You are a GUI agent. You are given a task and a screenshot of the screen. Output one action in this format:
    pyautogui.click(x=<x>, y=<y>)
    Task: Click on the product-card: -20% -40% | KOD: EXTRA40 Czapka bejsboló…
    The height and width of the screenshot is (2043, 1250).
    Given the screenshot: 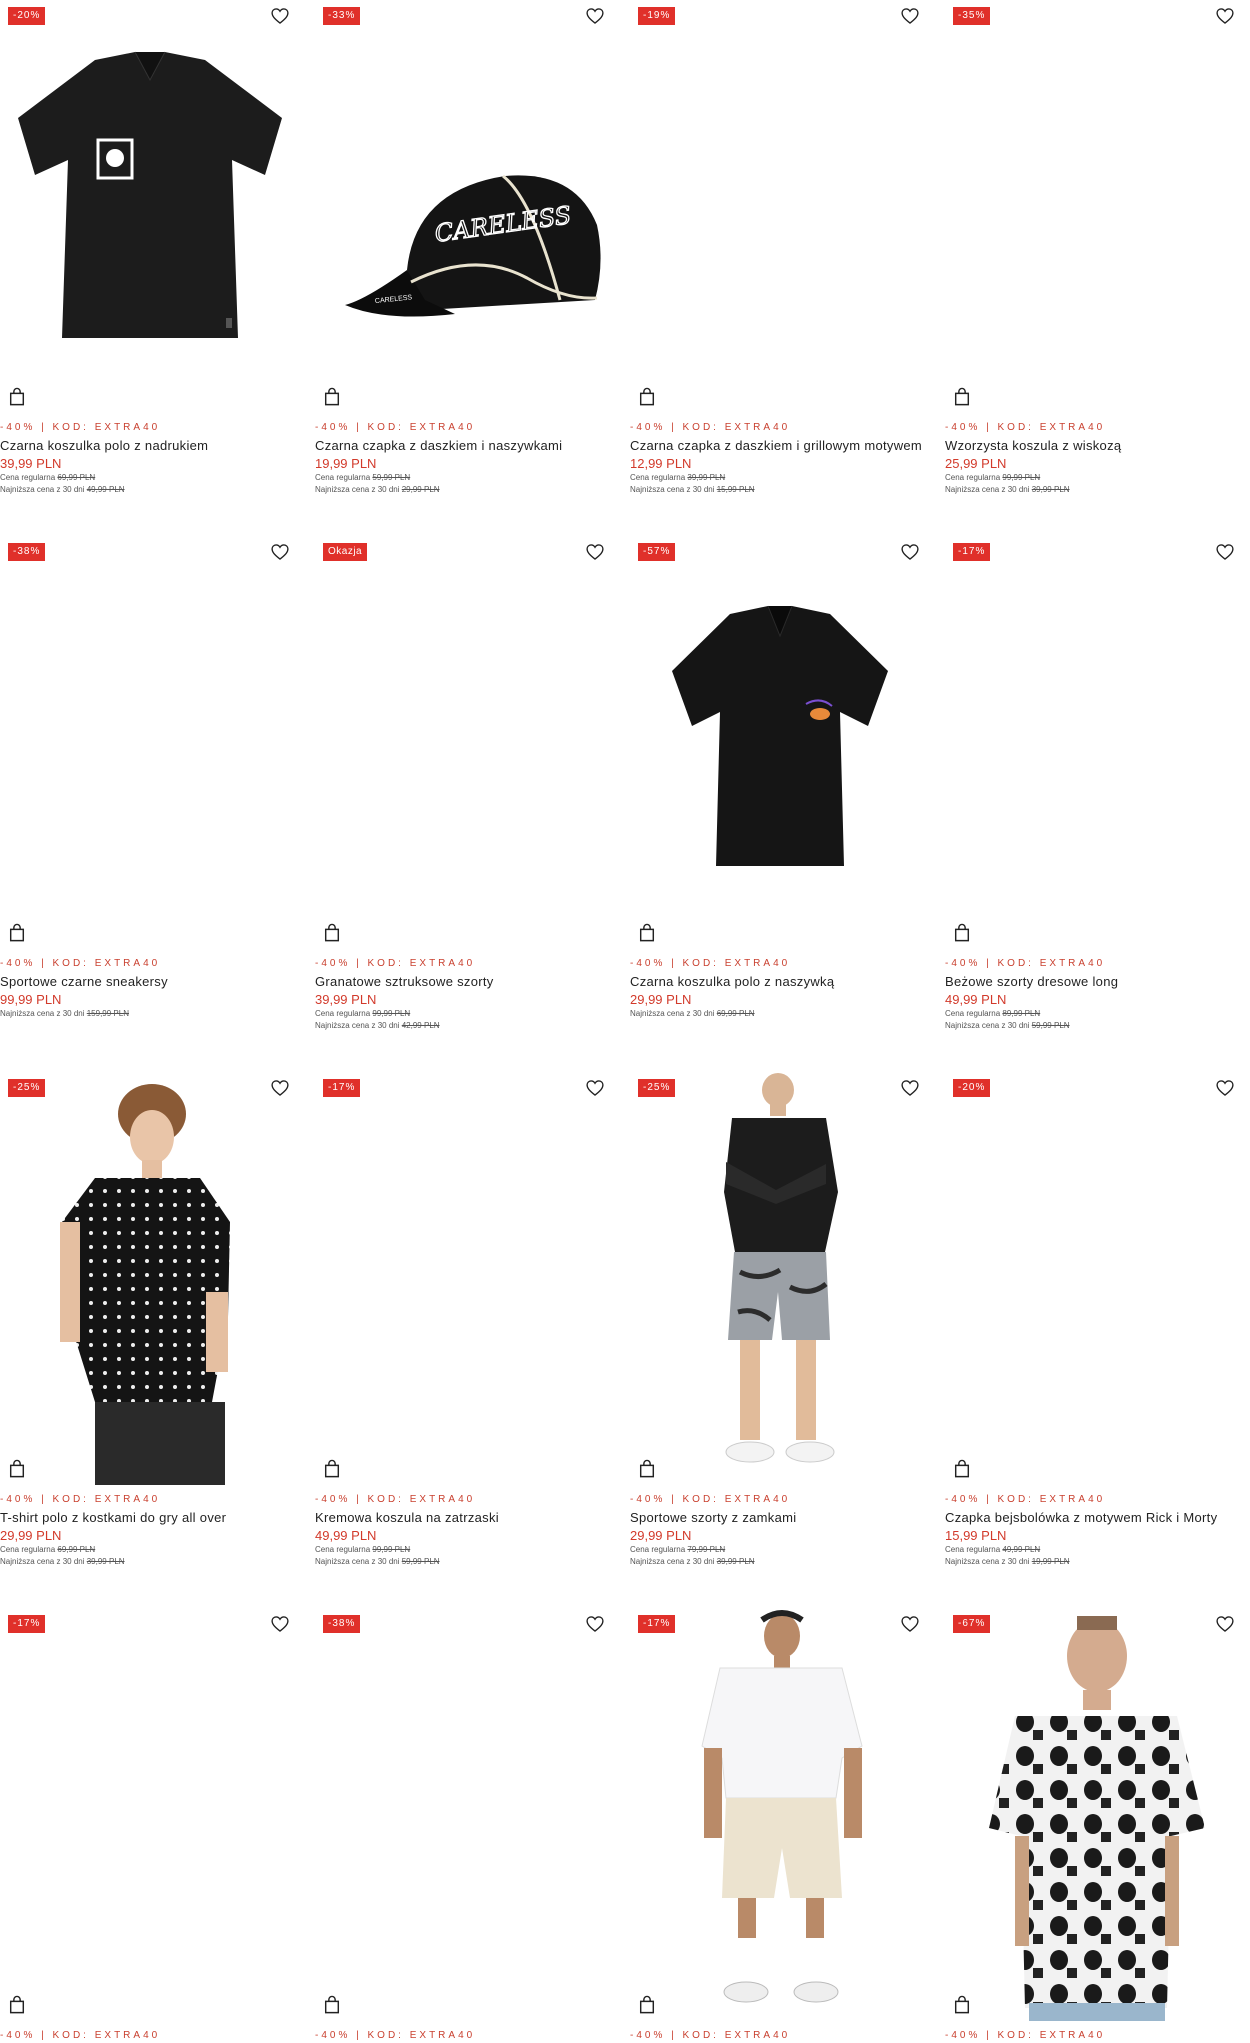 What is the action you would take?
    pyautogui.click(x=1095, y=1320)
    